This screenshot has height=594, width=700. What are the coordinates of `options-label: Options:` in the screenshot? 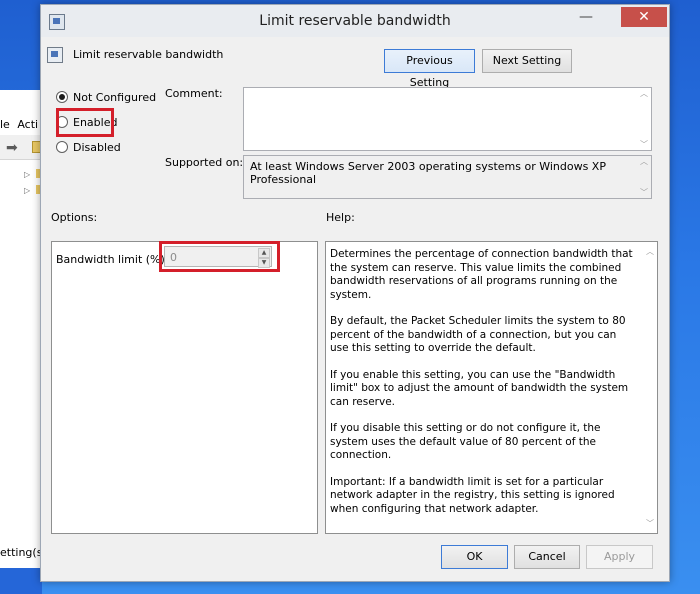 It's located at (74, 217).